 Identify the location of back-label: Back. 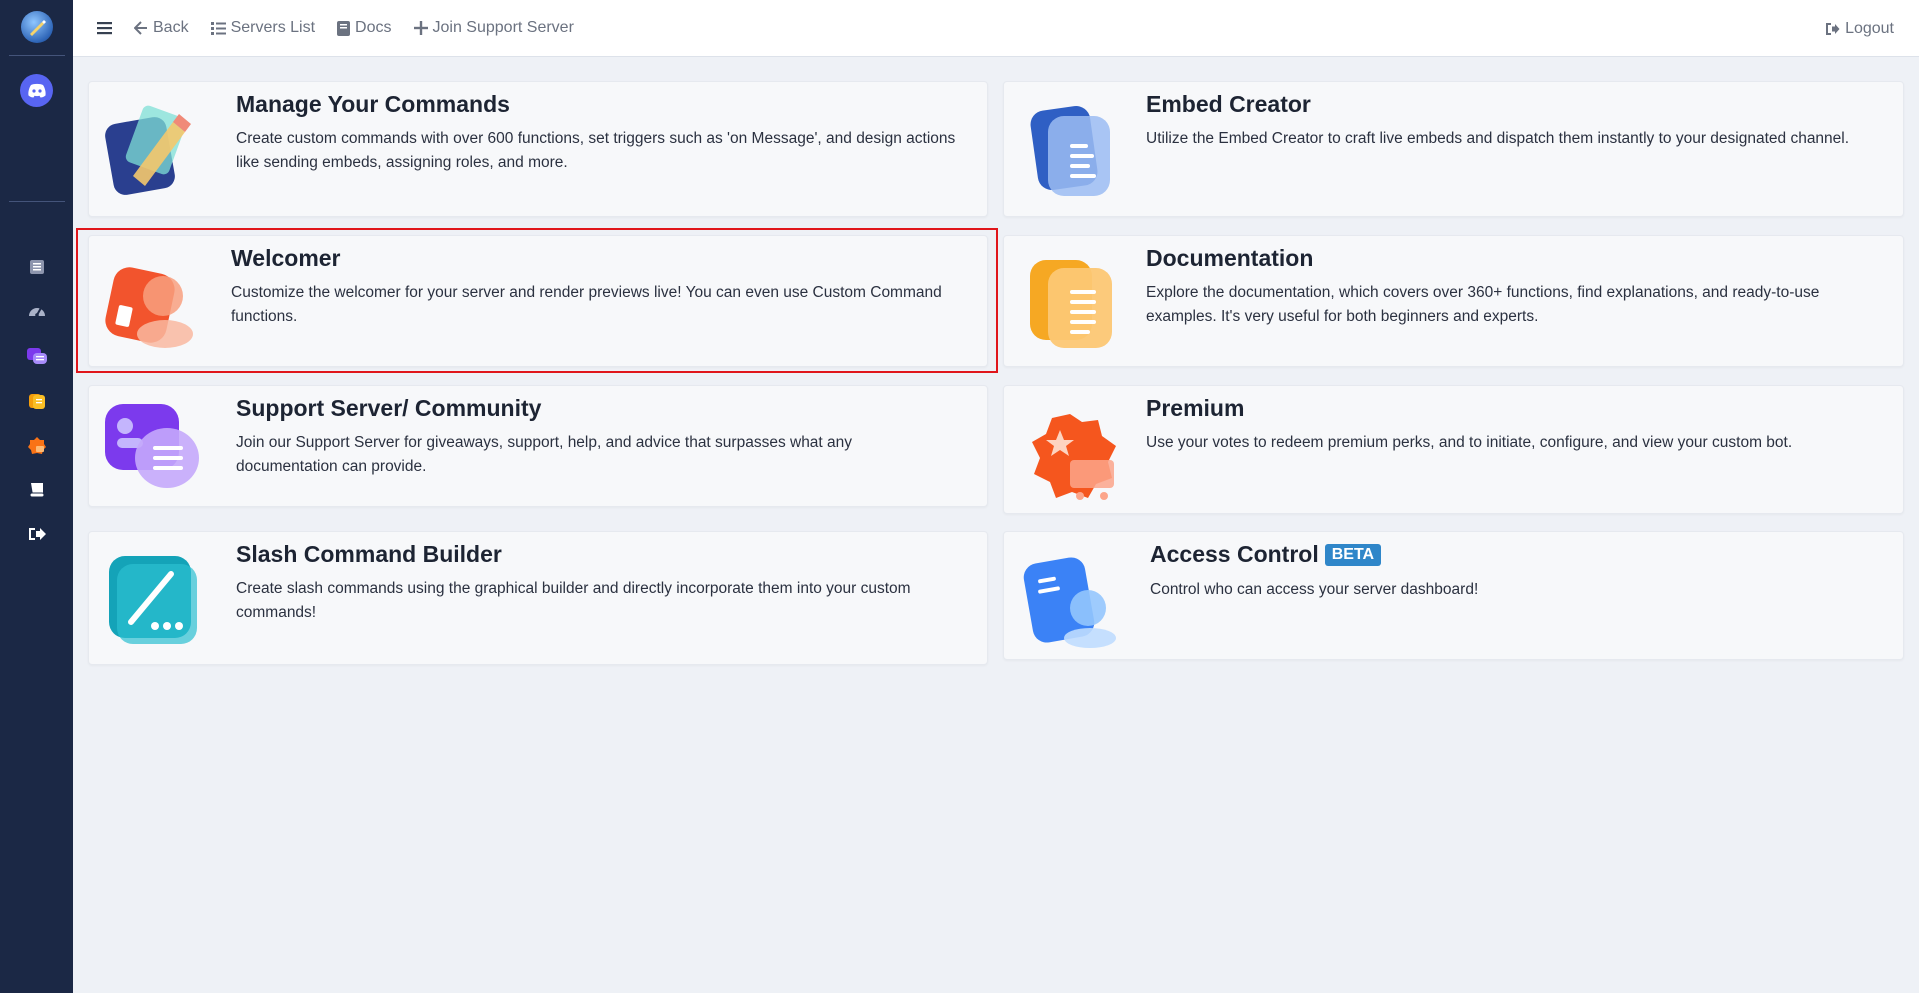
(171, 27).